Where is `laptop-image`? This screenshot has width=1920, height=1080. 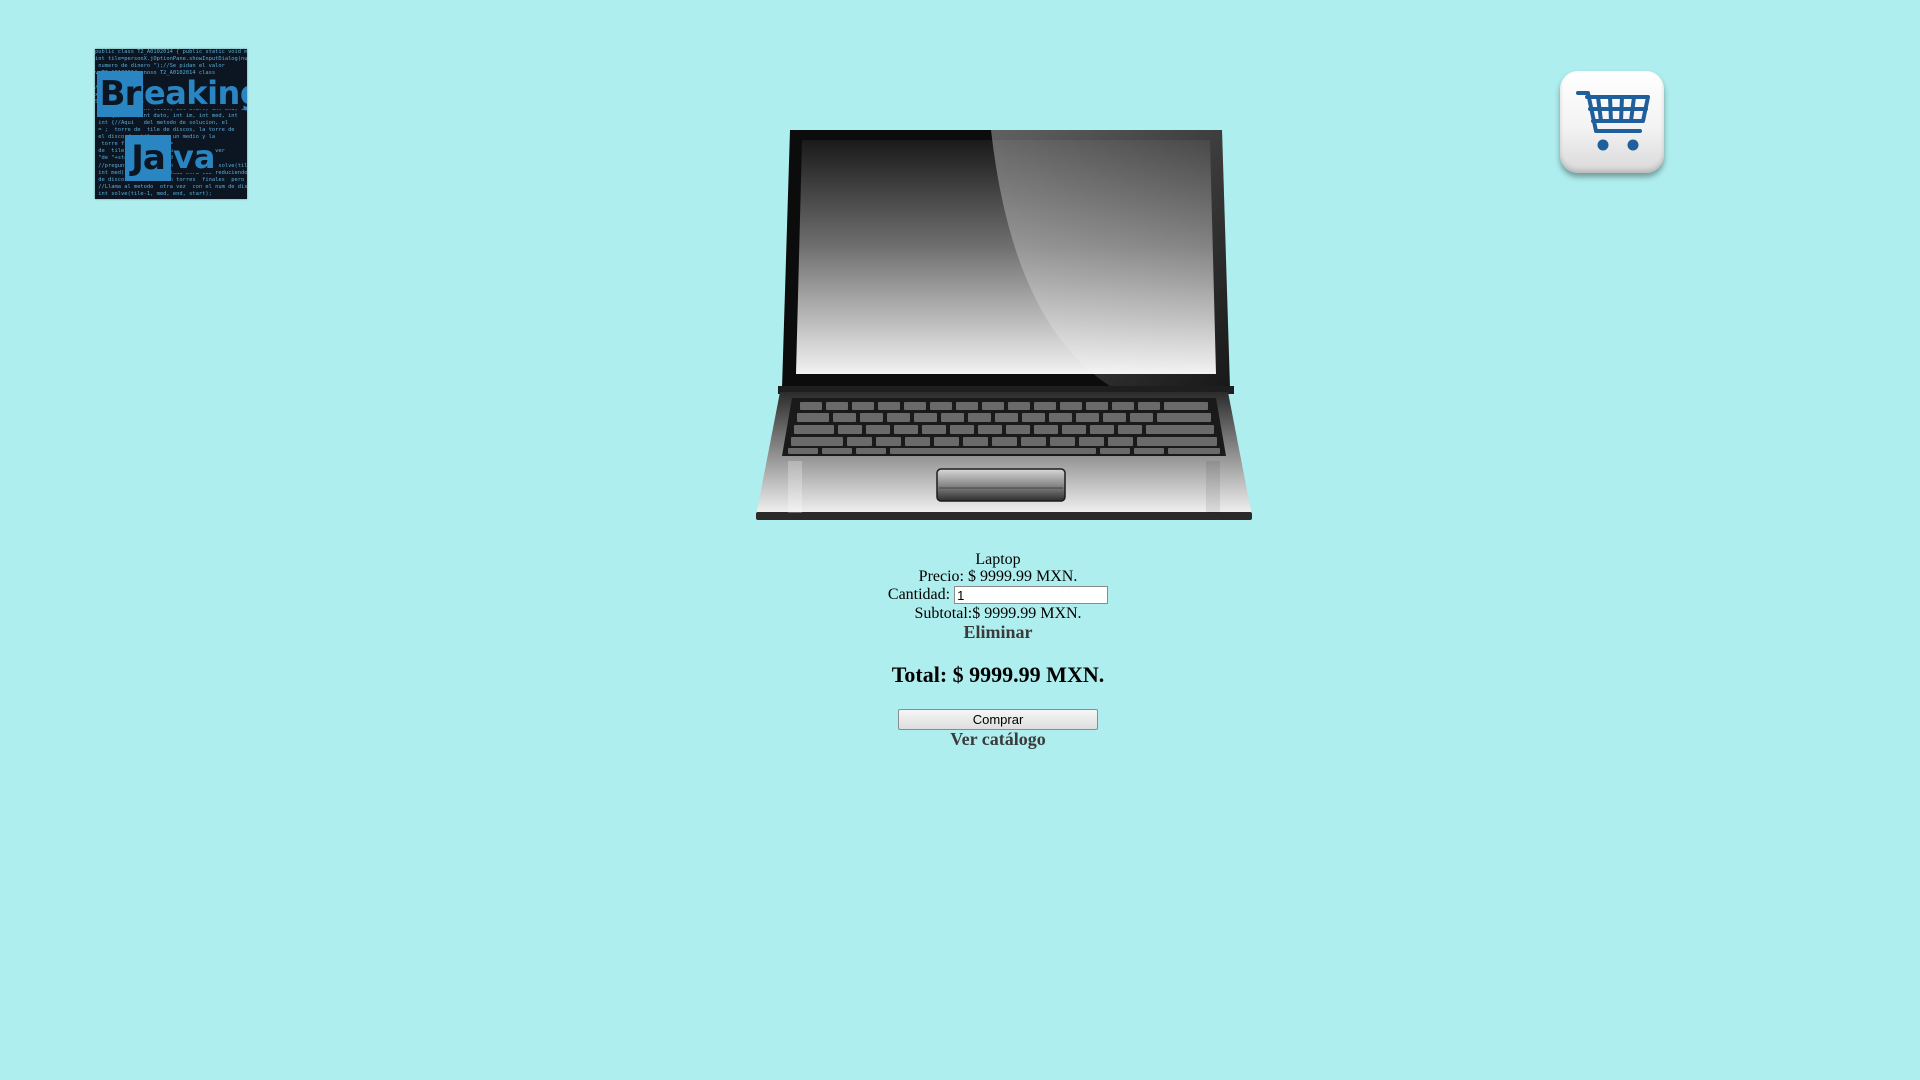
laptop-image is located at coordinates (1004, 325).